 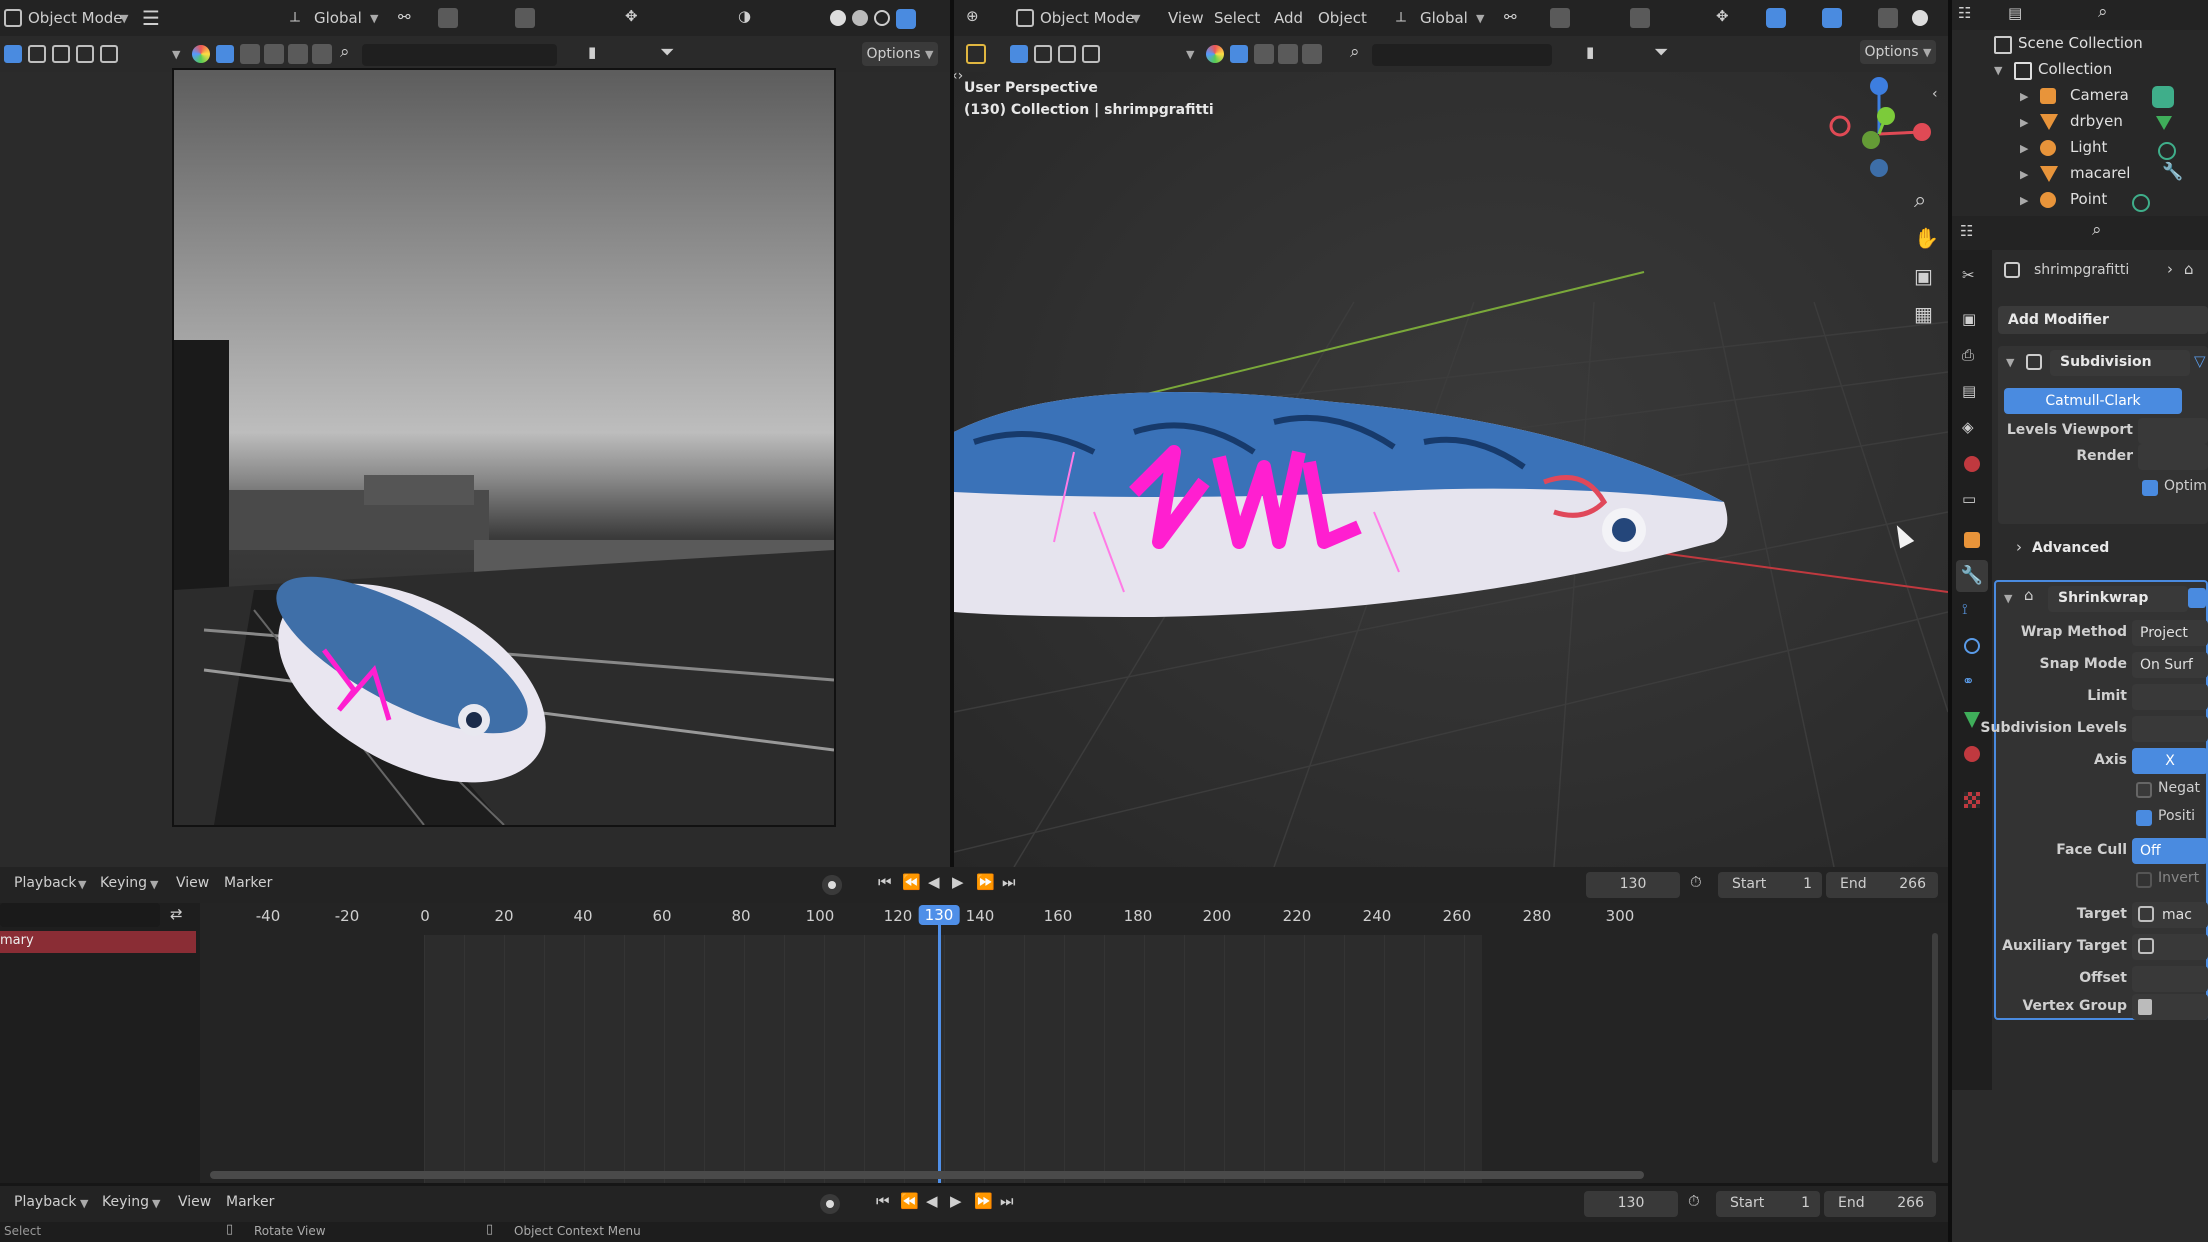 What do you see at coordinates (1972, 540) in the screenshot?
I see `tab-object-icon` at bounding box center [1972, 540].